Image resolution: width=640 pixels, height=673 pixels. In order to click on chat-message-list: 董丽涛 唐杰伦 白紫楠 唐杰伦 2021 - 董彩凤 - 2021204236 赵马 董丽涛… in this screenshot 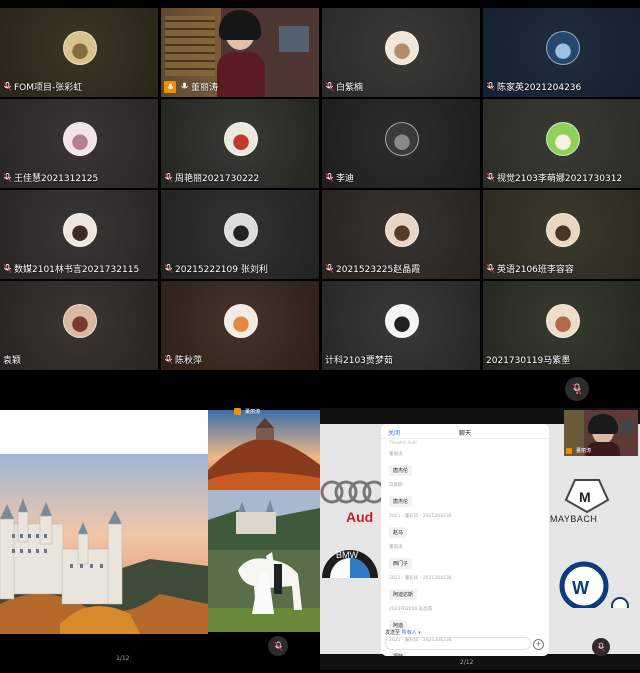, I will do `click(465, 553)`.